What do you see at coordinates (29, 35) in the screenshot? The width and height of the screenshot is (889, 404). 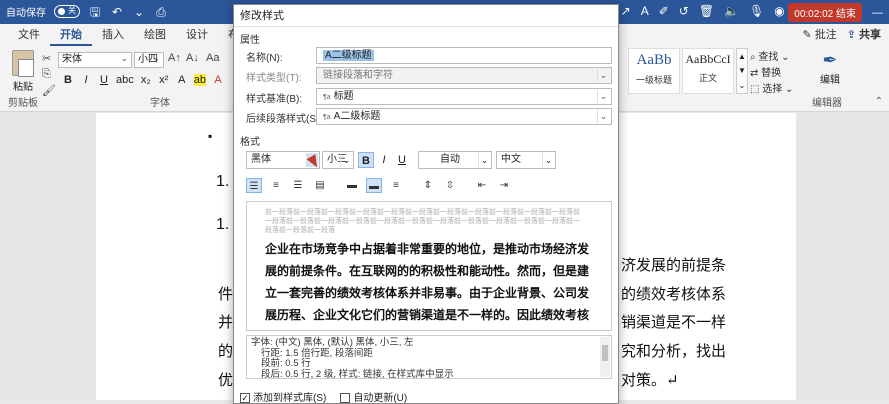 I see `tab-file: 文件` at bounding box center [29, 35].